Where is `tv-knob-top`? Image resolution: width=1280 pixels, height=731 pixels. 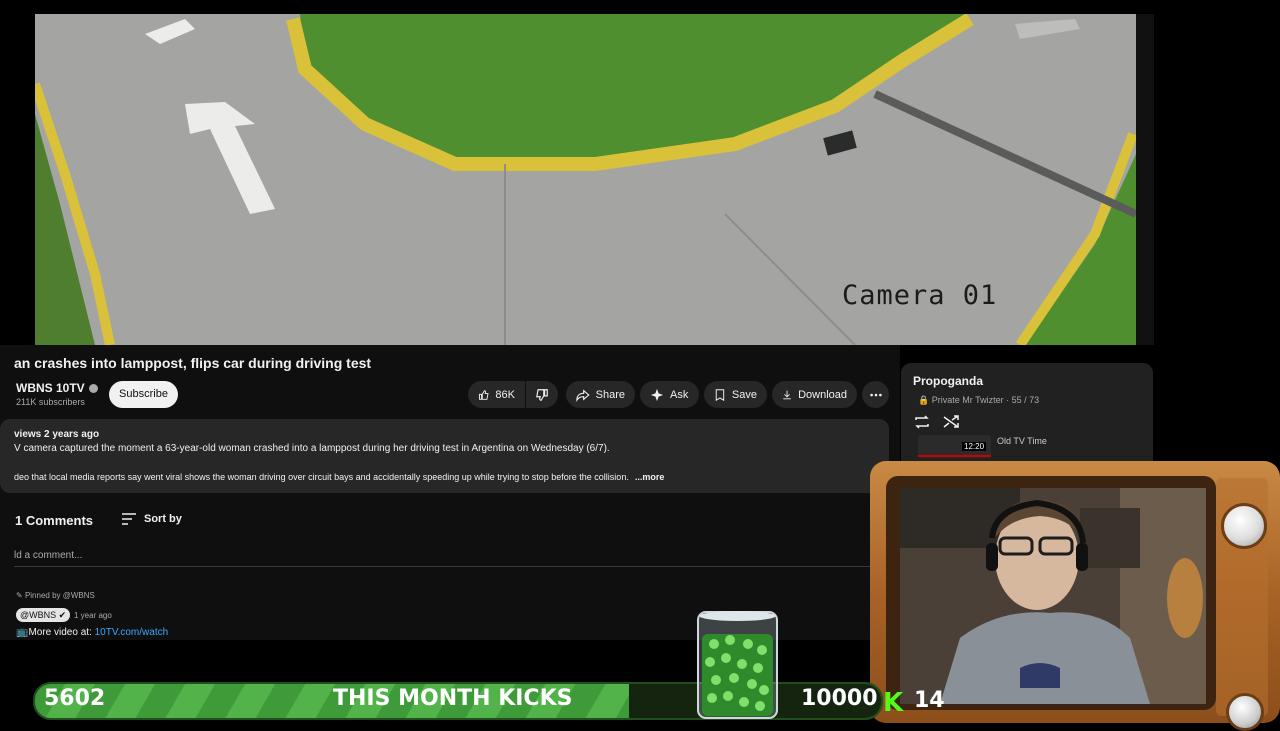 tv-knob-top is located at coordinates (1244, 526).